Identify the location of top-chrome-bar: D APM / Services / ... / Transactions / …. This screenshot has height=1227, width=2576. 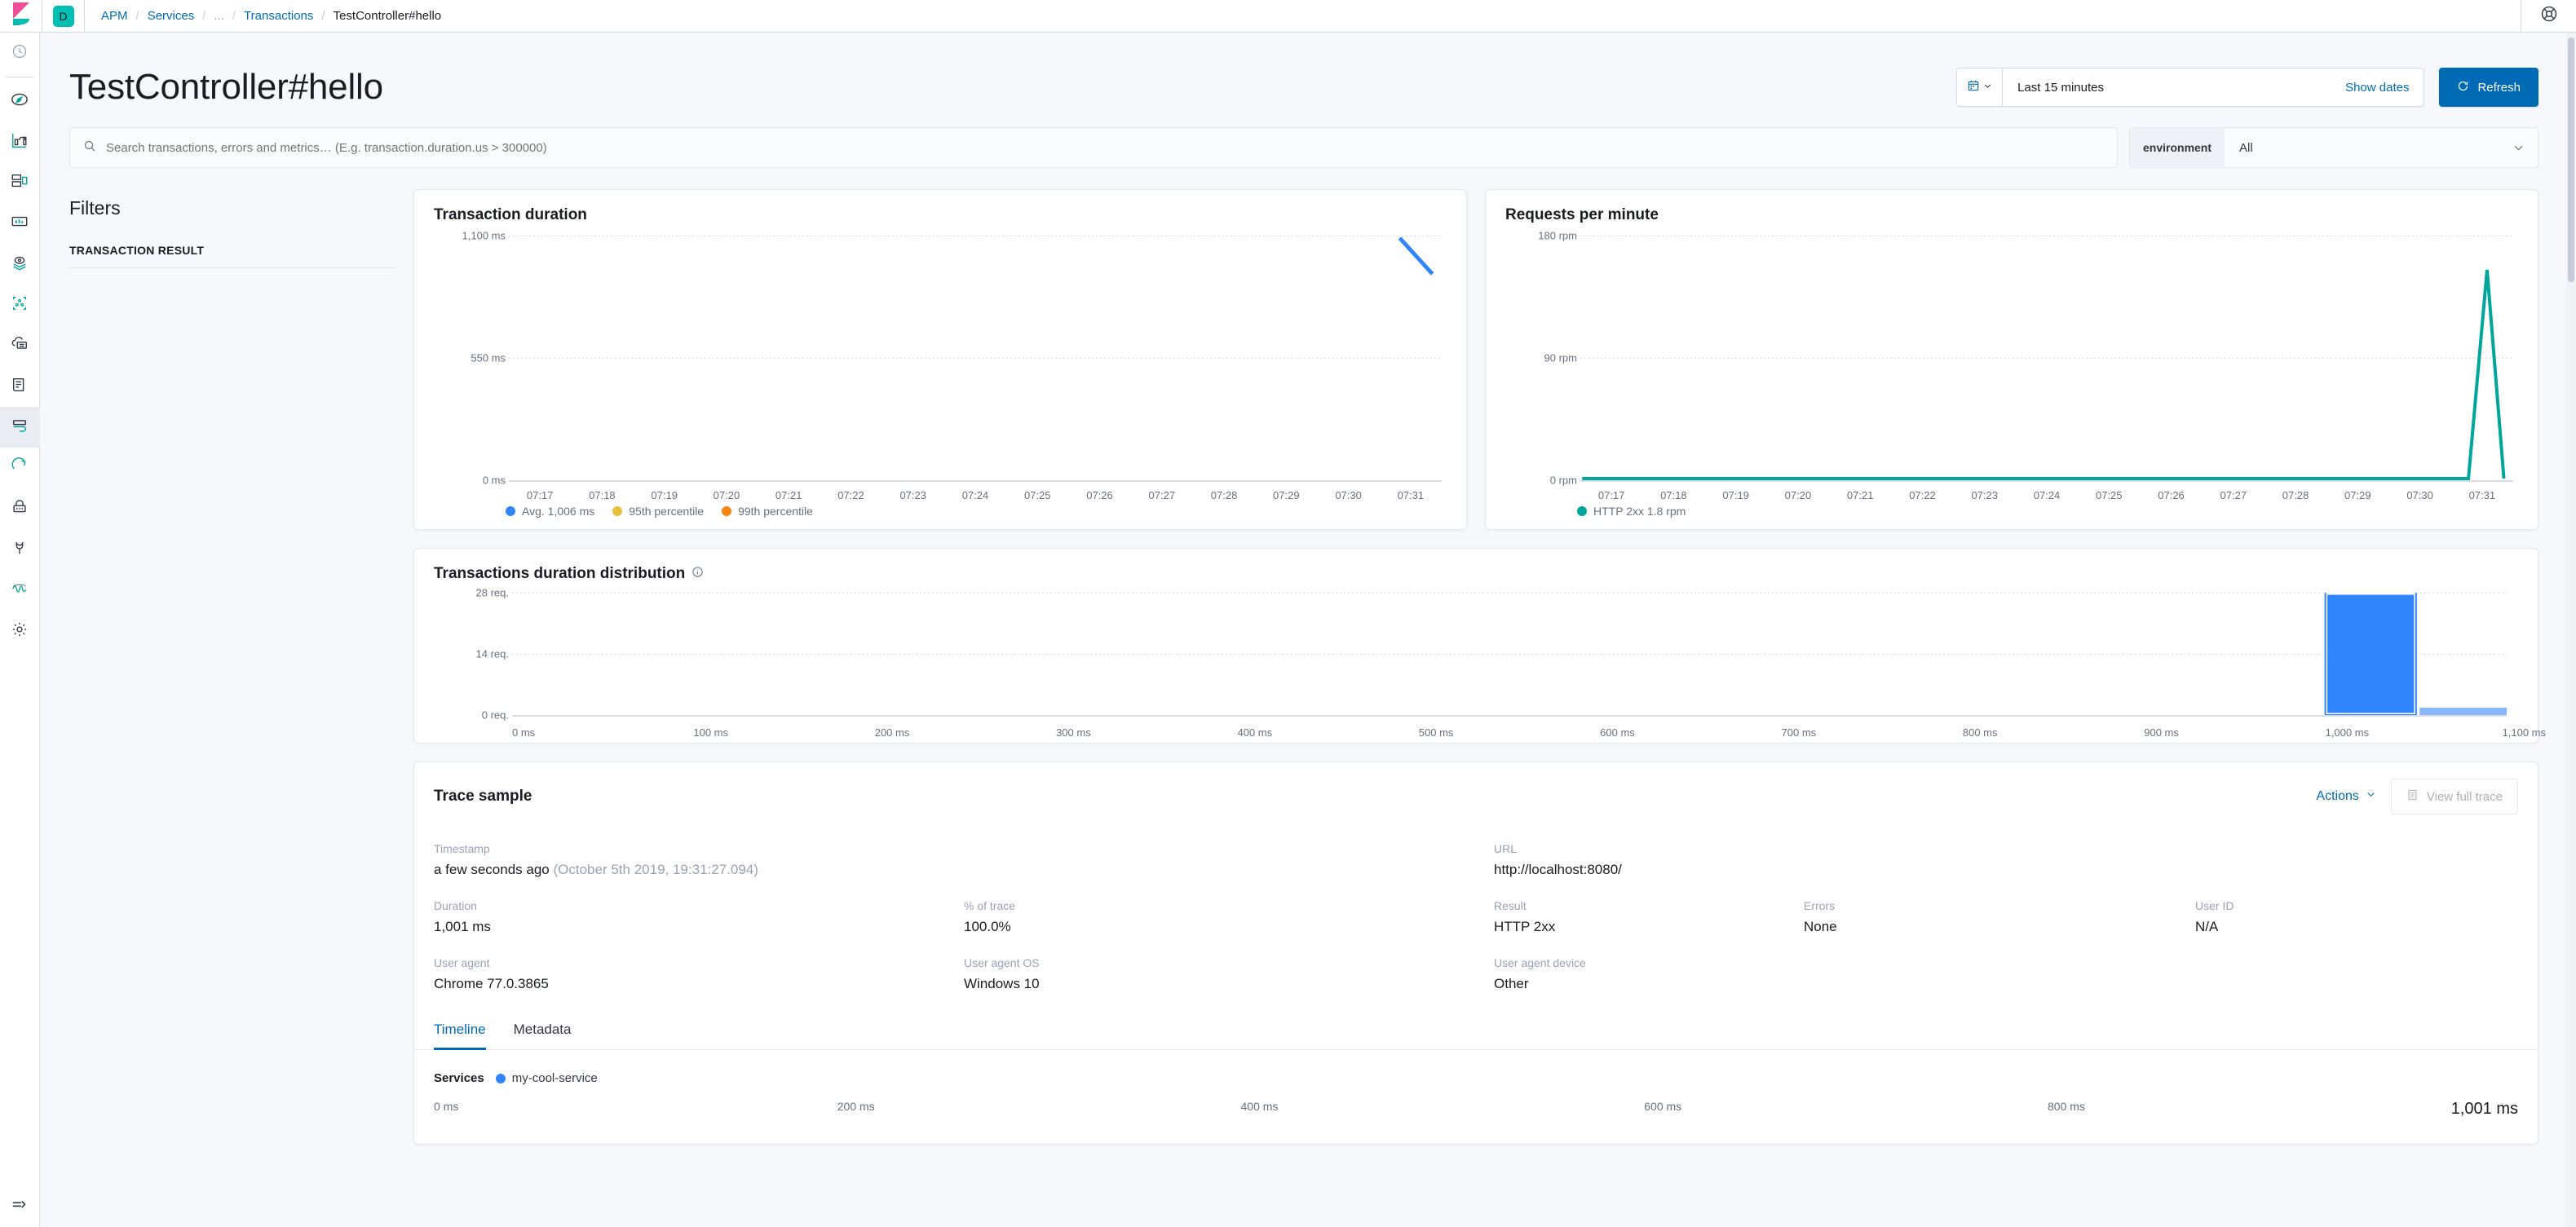
(1288, 16).